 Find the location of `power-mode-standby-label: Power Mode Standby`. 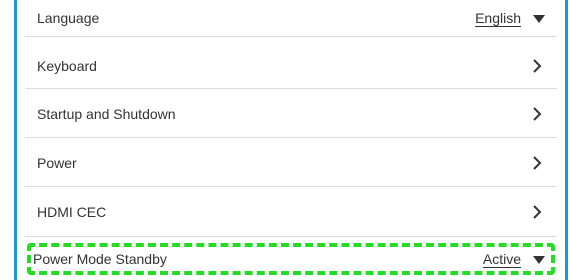

power-mode-standby-label: Power Mode Standby is located at coordinates (100, 259).